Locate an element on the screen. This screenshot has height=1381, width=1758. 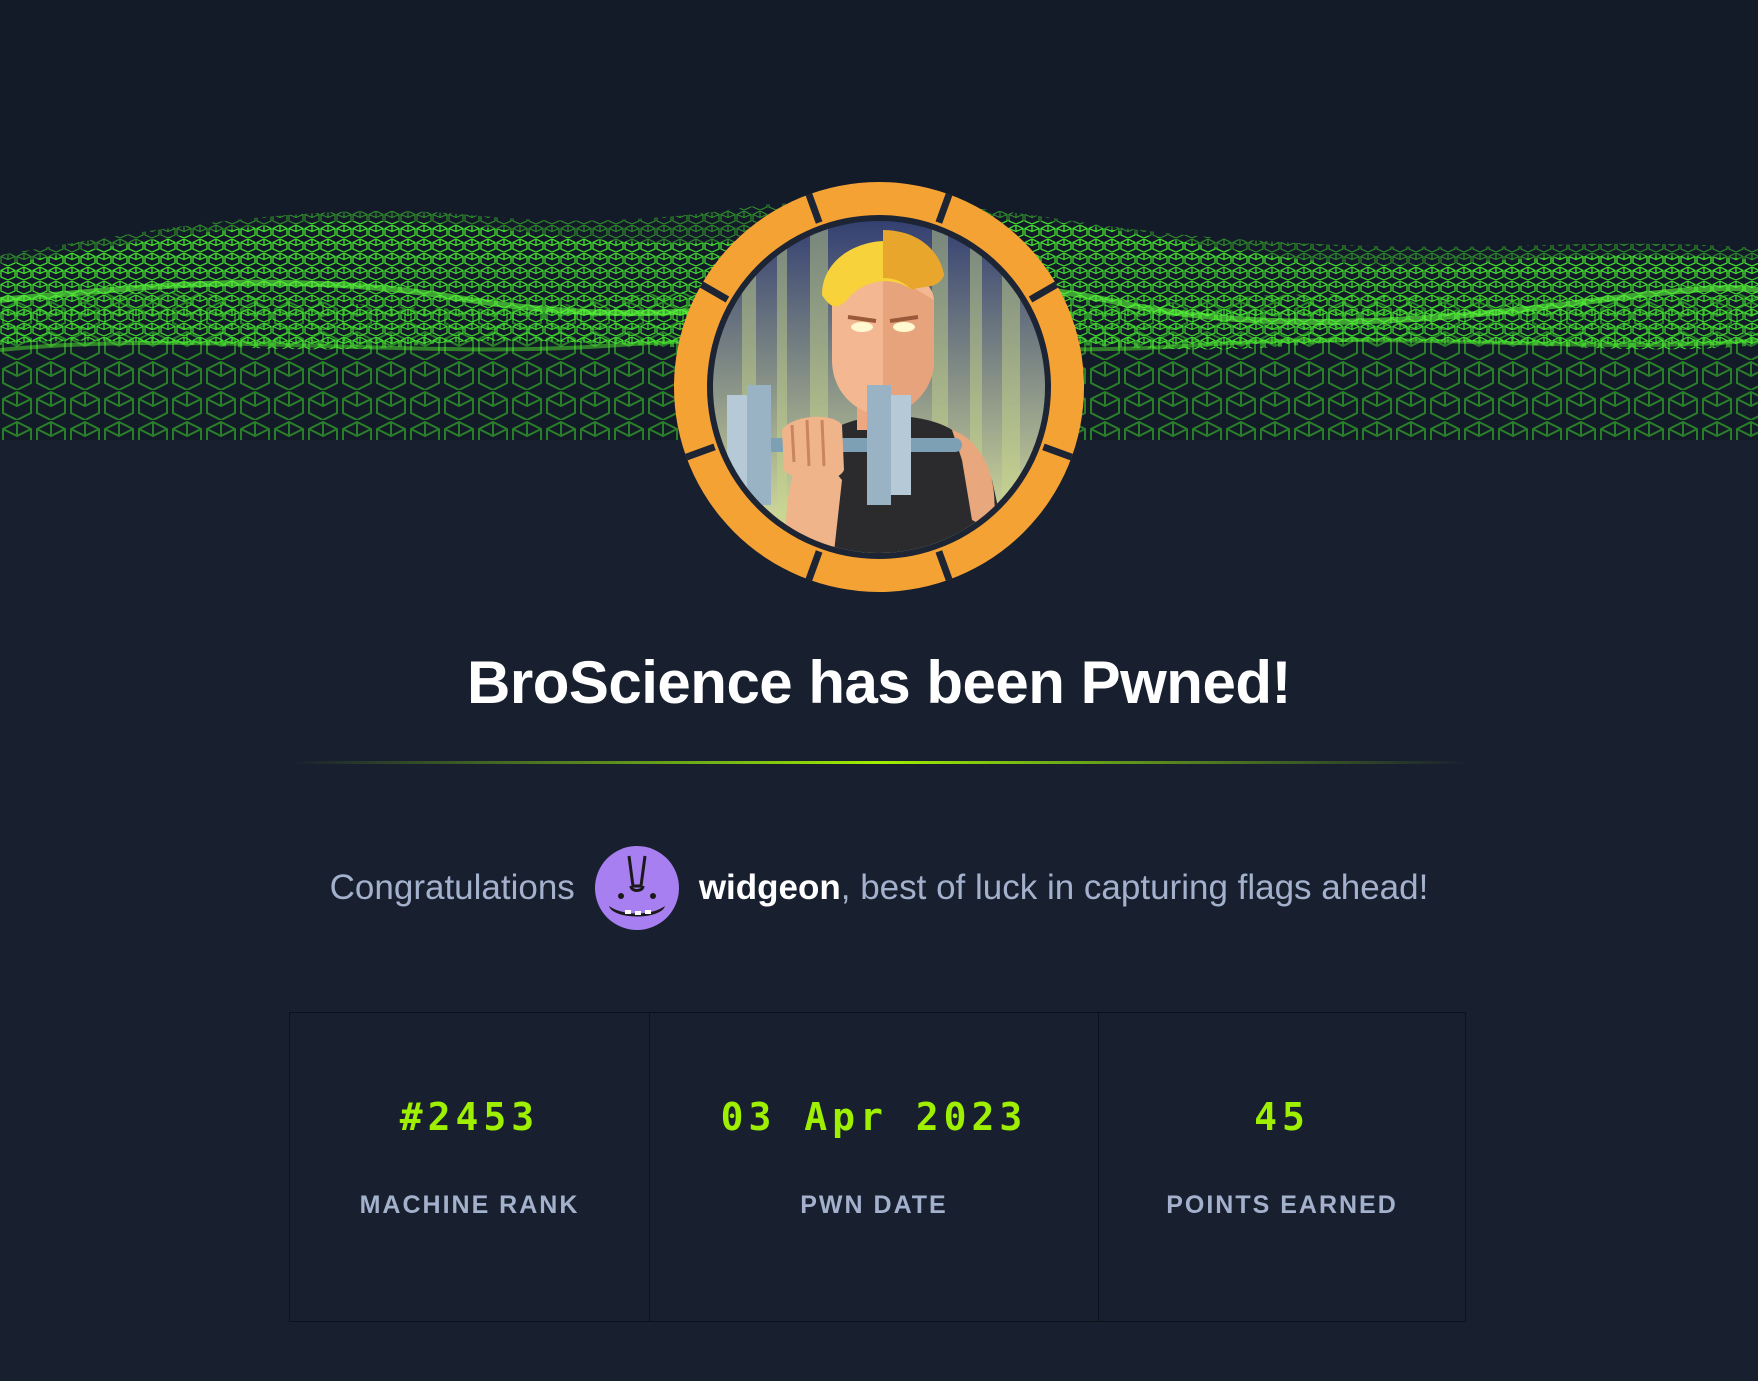
stat-value: #2453 is located at coordinates (469, 1117).